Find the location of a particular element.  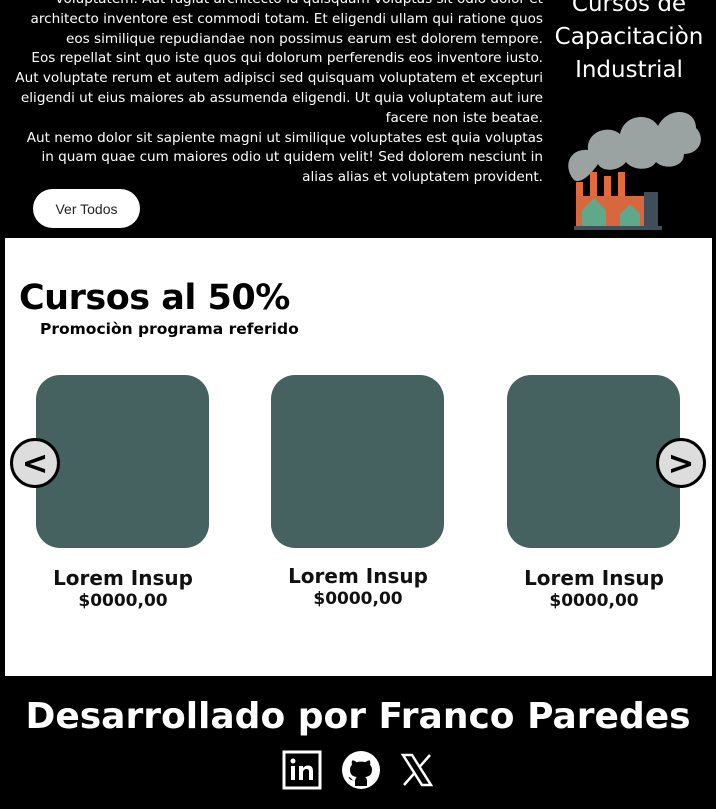

carousel-prev-button: < is located at coordinates (35, 463).